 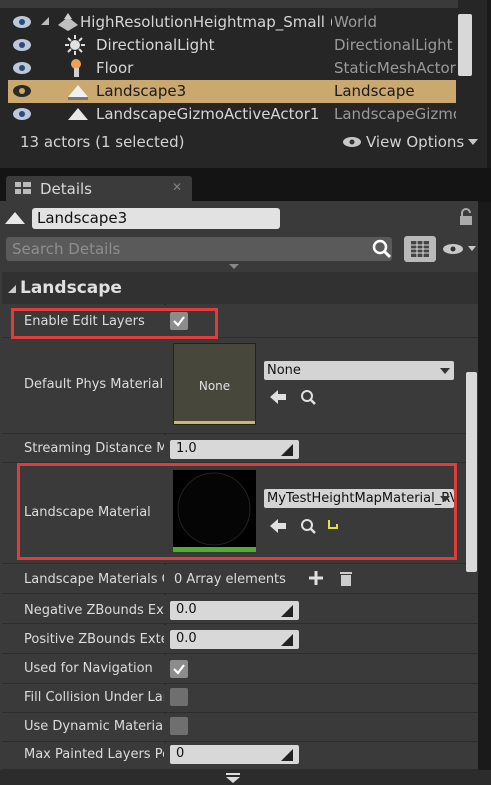 What do you see at coordinates (180, 753) in the screenshot?
I see `input-value: 0` at bounding box center [180, 753].